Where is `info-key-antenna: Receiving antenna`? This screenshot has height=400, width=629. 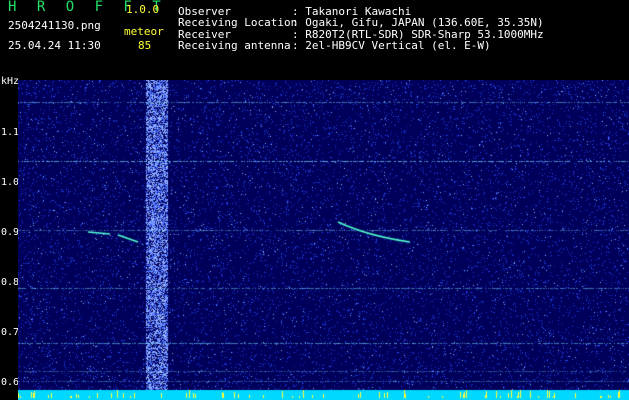 info-key-antenna: Receiving antenna is located at coordinates (234, 45).